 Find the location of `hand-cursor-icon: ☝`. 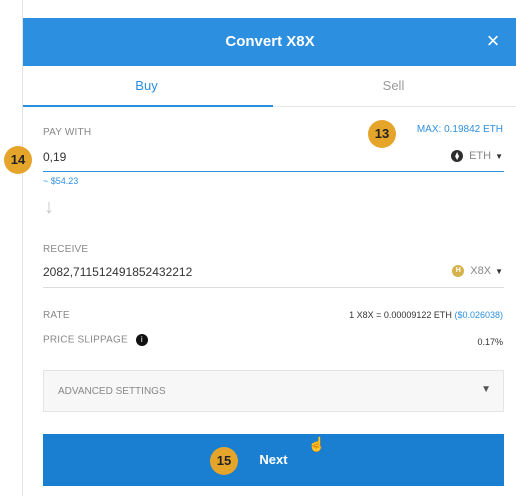

hand-cursor-icon: ☝ is located at coordinates (317, 444).